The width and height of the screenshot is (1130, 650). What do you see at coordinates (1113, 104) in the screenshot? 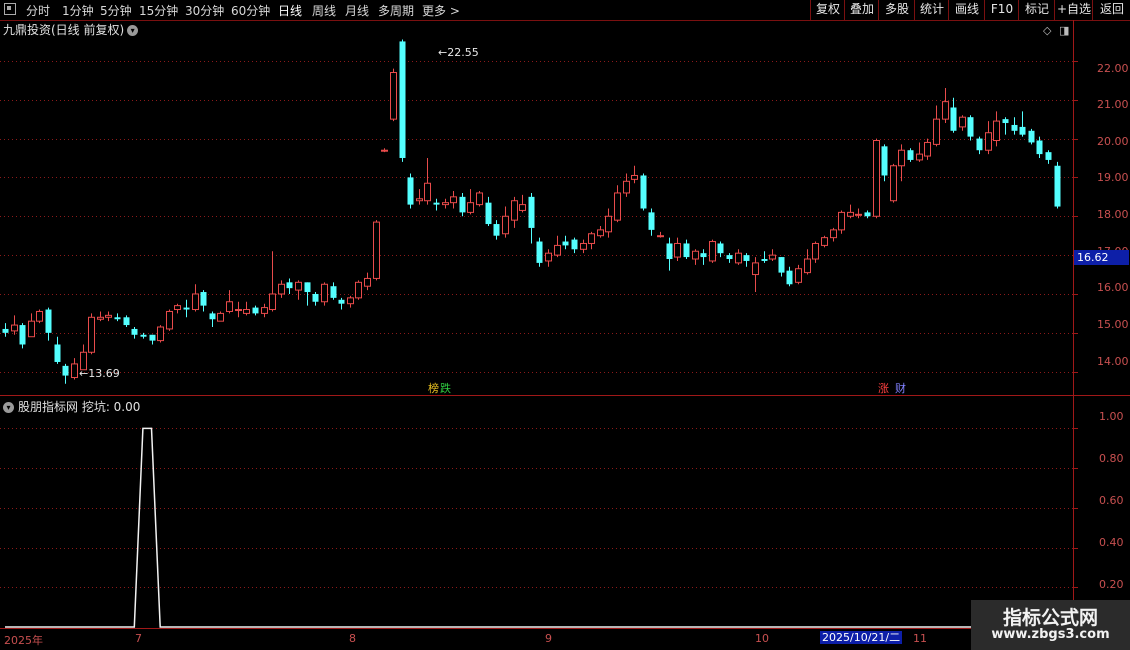
I see `price-tick: 21.00` at bounding box center [1113, 104].